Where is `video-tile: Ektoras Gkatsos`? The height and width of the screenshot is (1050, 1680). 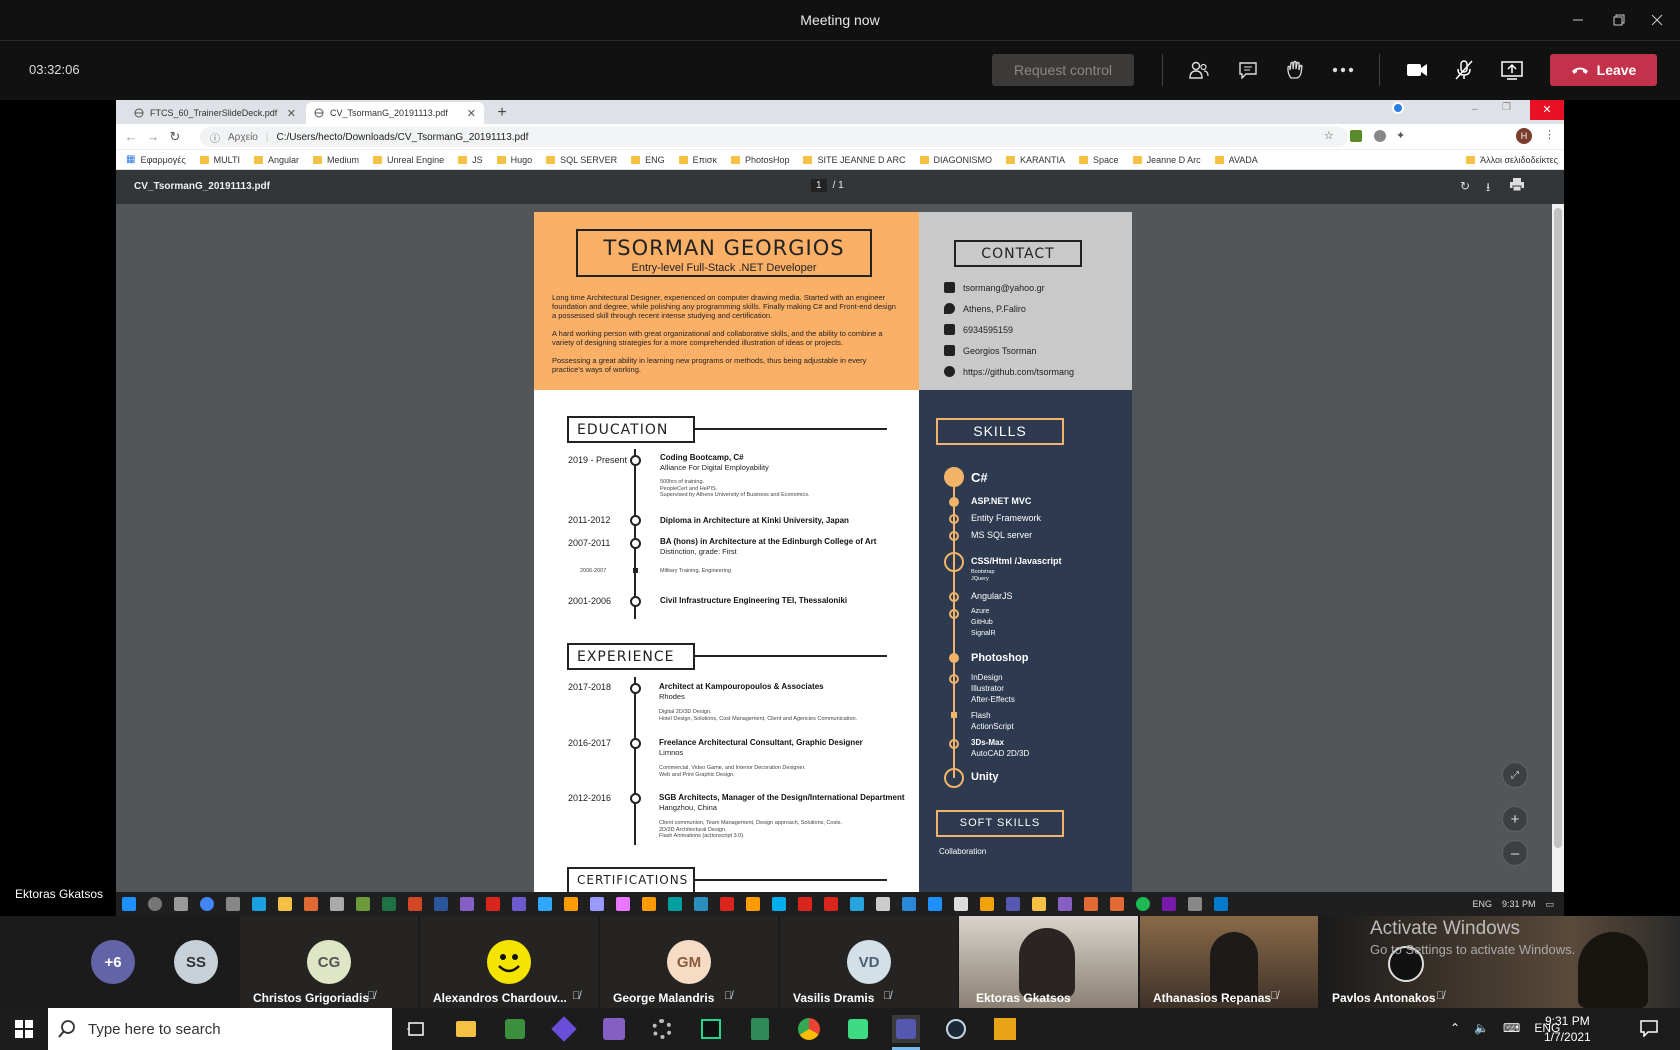 video-tile: Ektoras Gkatsos is located at coordinates (1048, 962).